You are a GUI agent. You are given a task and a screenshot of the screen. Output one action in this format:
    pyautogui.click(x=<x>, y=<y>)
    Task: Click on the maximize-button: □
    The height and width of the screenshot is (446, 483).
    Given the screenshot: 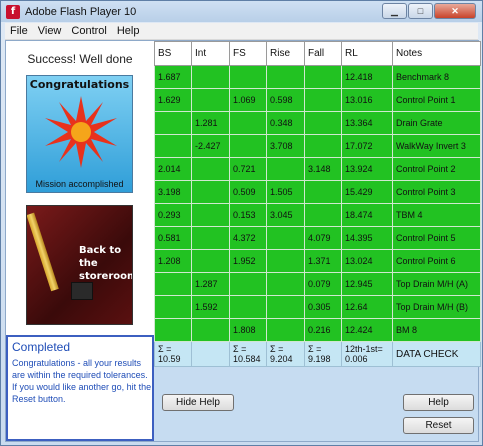 What is the action you would take?
    pyautogui.click(x=420, y=11)
    